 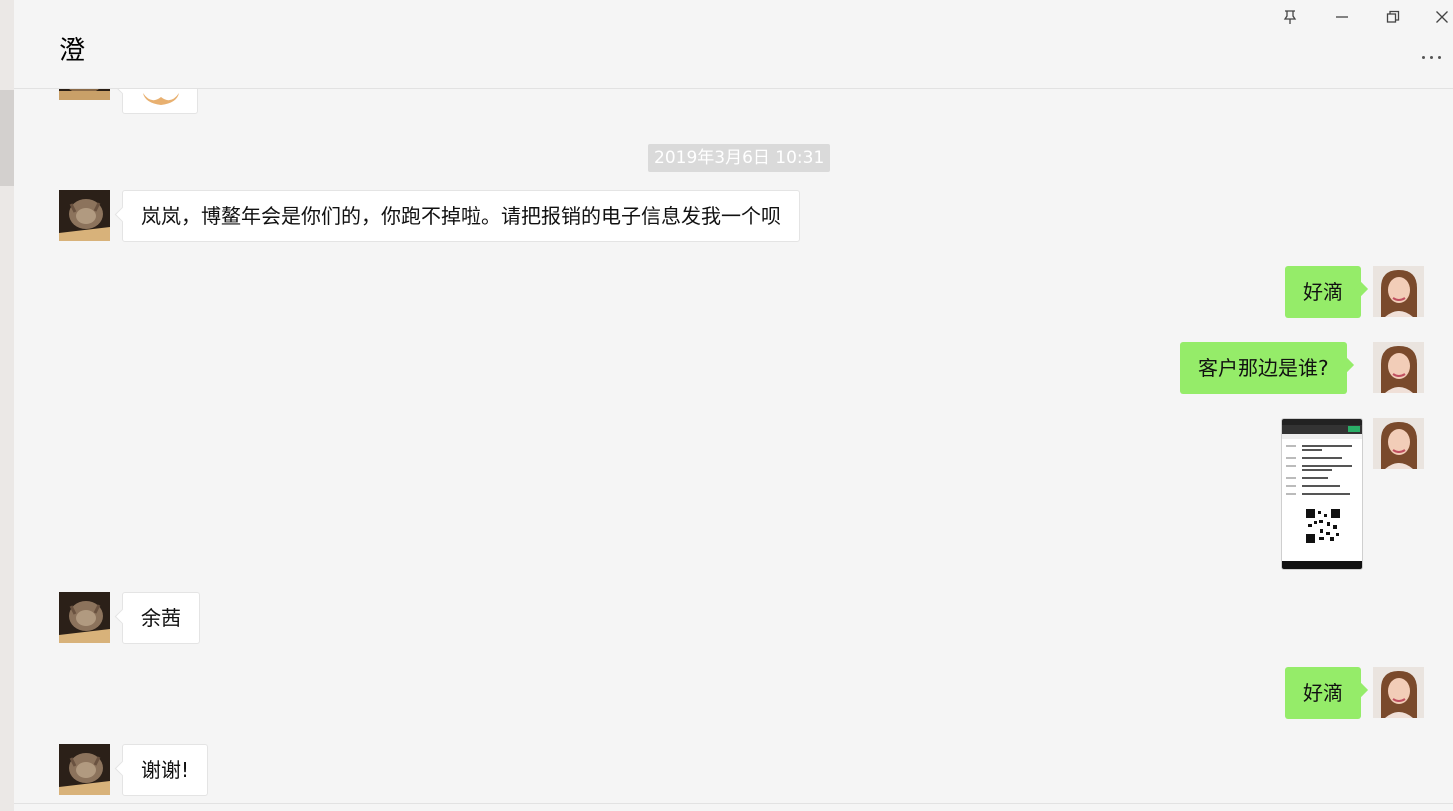 What do you see at coordinates (1263, 368) in the screenshot?
I see `message-bubble: 客户那边是谁?` at bounding box center [1263, 368].